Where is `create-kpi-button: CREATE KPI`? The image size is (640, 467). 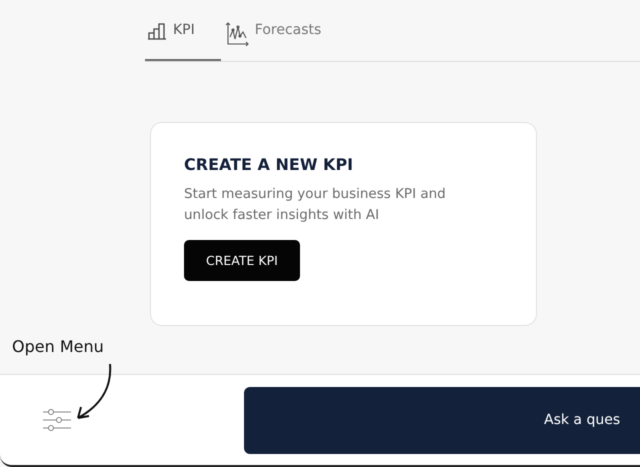
create-kpi-button: CREATE KPI is located at coordinates (242, 260).